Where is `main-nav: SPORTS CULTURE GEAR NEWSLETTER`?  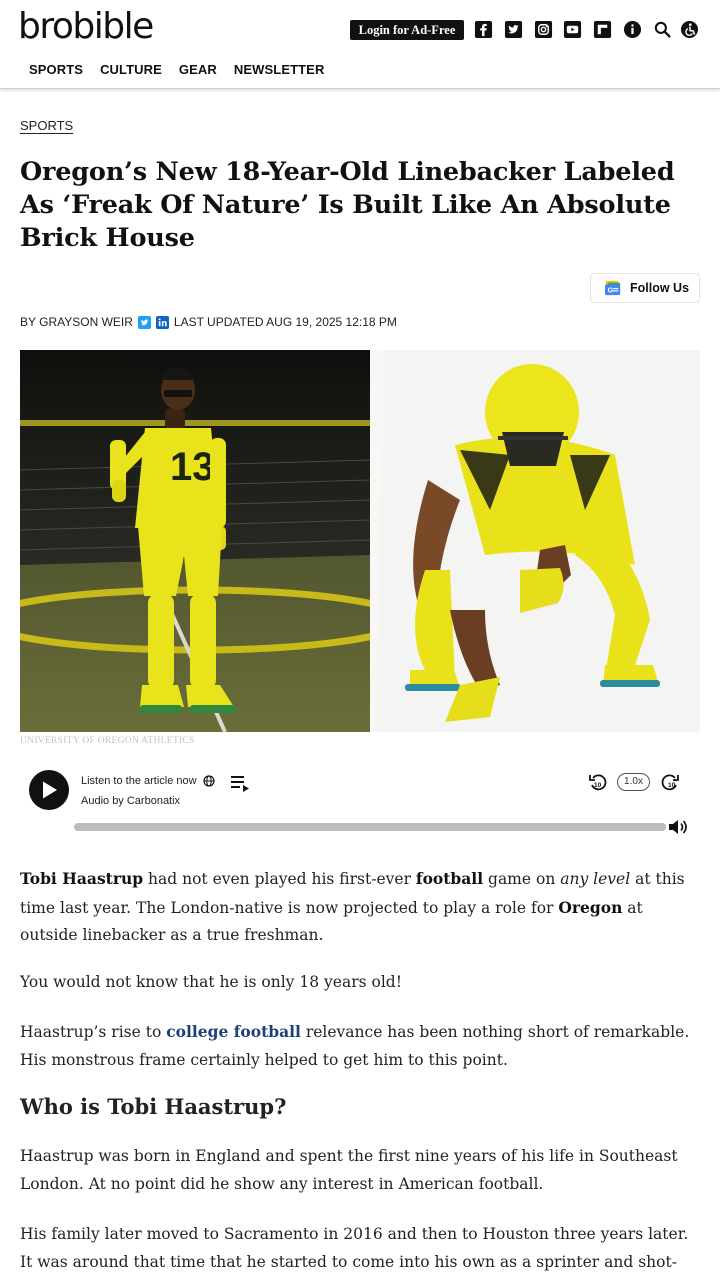
main-nav: SPORTS CULTURE GEAR NEWSLETTER is located at coordinates (185, 69).